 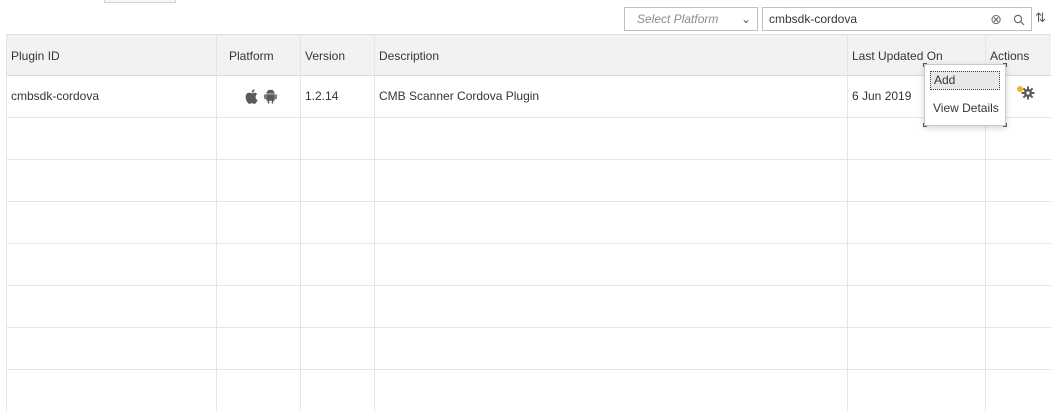 What do you see at coordinates (965, 80) in the screenshot?
I see `menu-item-add: Add` at bounding box center [965, 80].